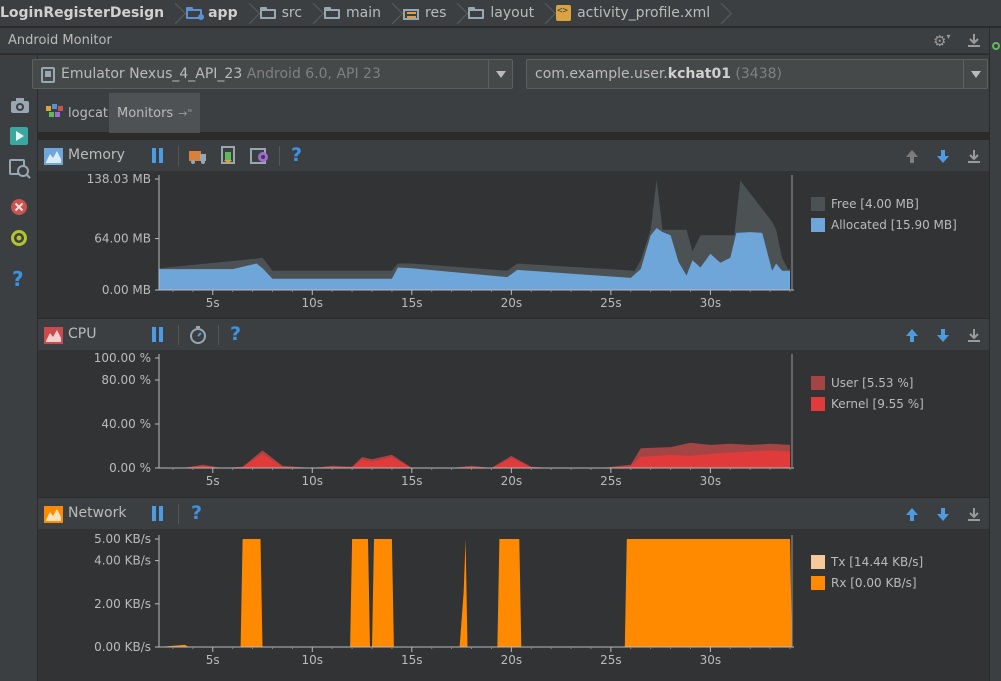  What do you see at coordinates (313, 74) in the screenshot?
I see `device-detail: Android 6.0, API 23` at bounding box center [313, 74].